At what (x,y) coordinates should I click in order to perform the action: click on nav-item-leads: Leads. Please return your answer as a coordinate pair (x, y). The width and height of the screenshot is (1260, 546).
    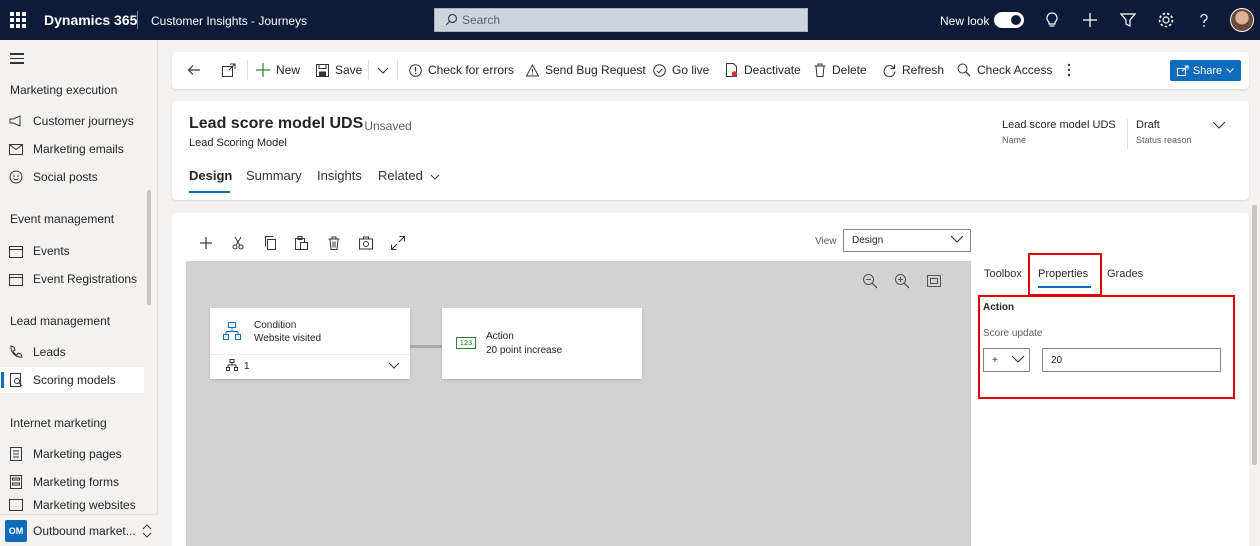
    Looking at the image, I should click on (72, 352).